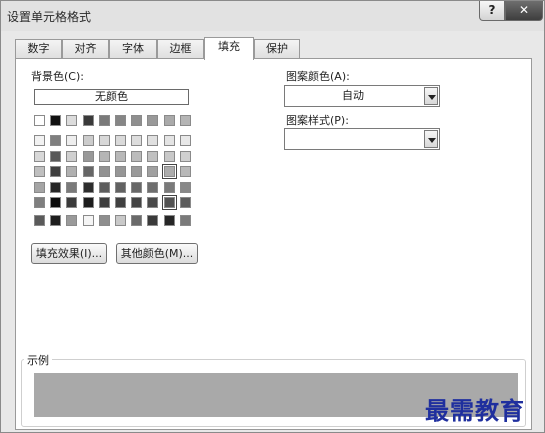  Describe the element at coordinates (180, 49) in the screenshot. I see `tab-border: 边框` at that location.